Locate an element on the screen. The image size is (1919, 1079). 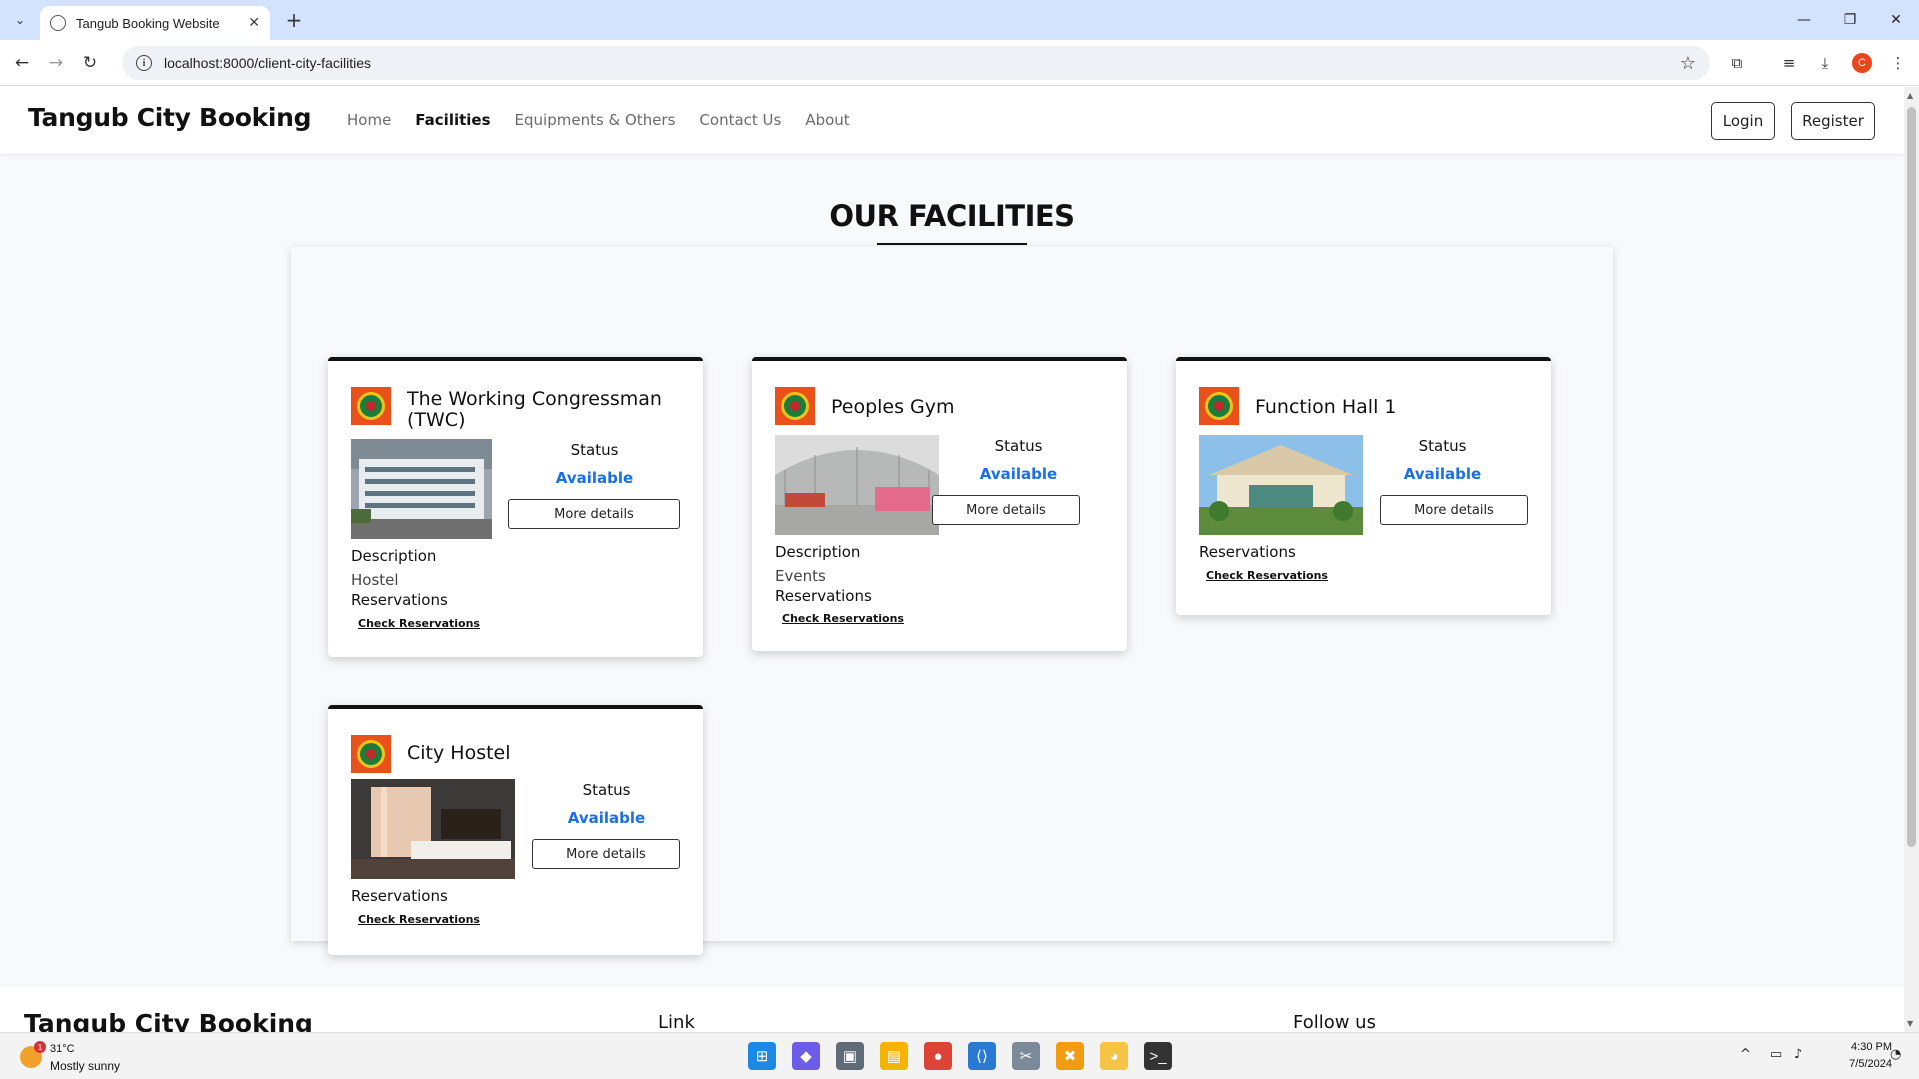
login-button: Login is located at coordinates (1743, 121).